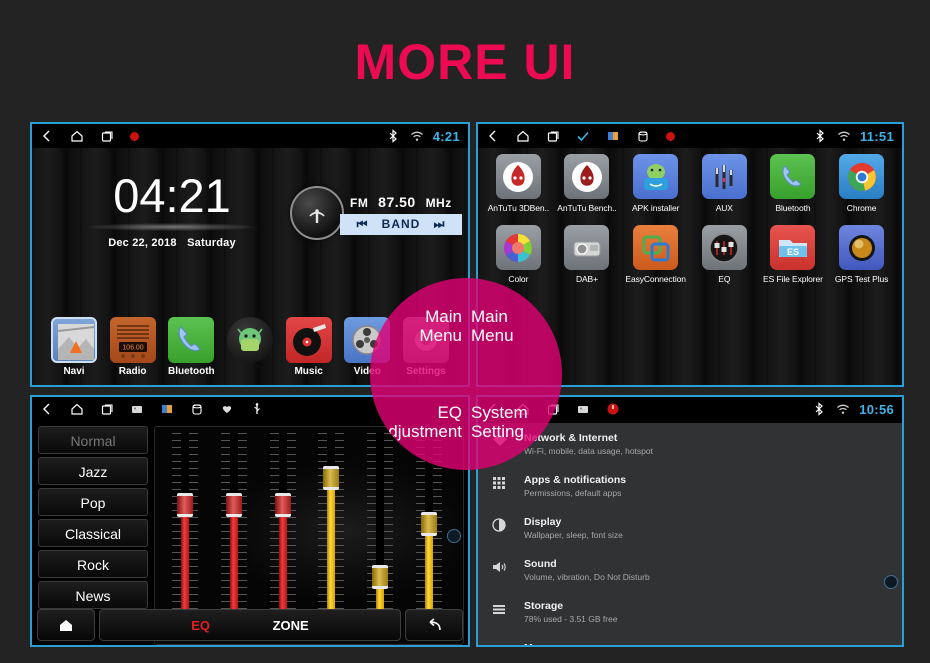 The width and height of the screenshot is (930, 663). Describe the element at coordinates (656, 254) in the screenshot. I see `app-item-easyconnection: EasyConnection` at that location.